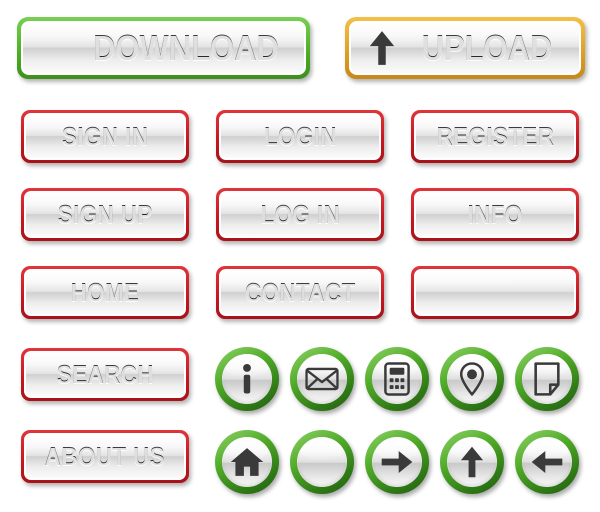  I want to click on button-register: REGISTER, so click(495, 136).